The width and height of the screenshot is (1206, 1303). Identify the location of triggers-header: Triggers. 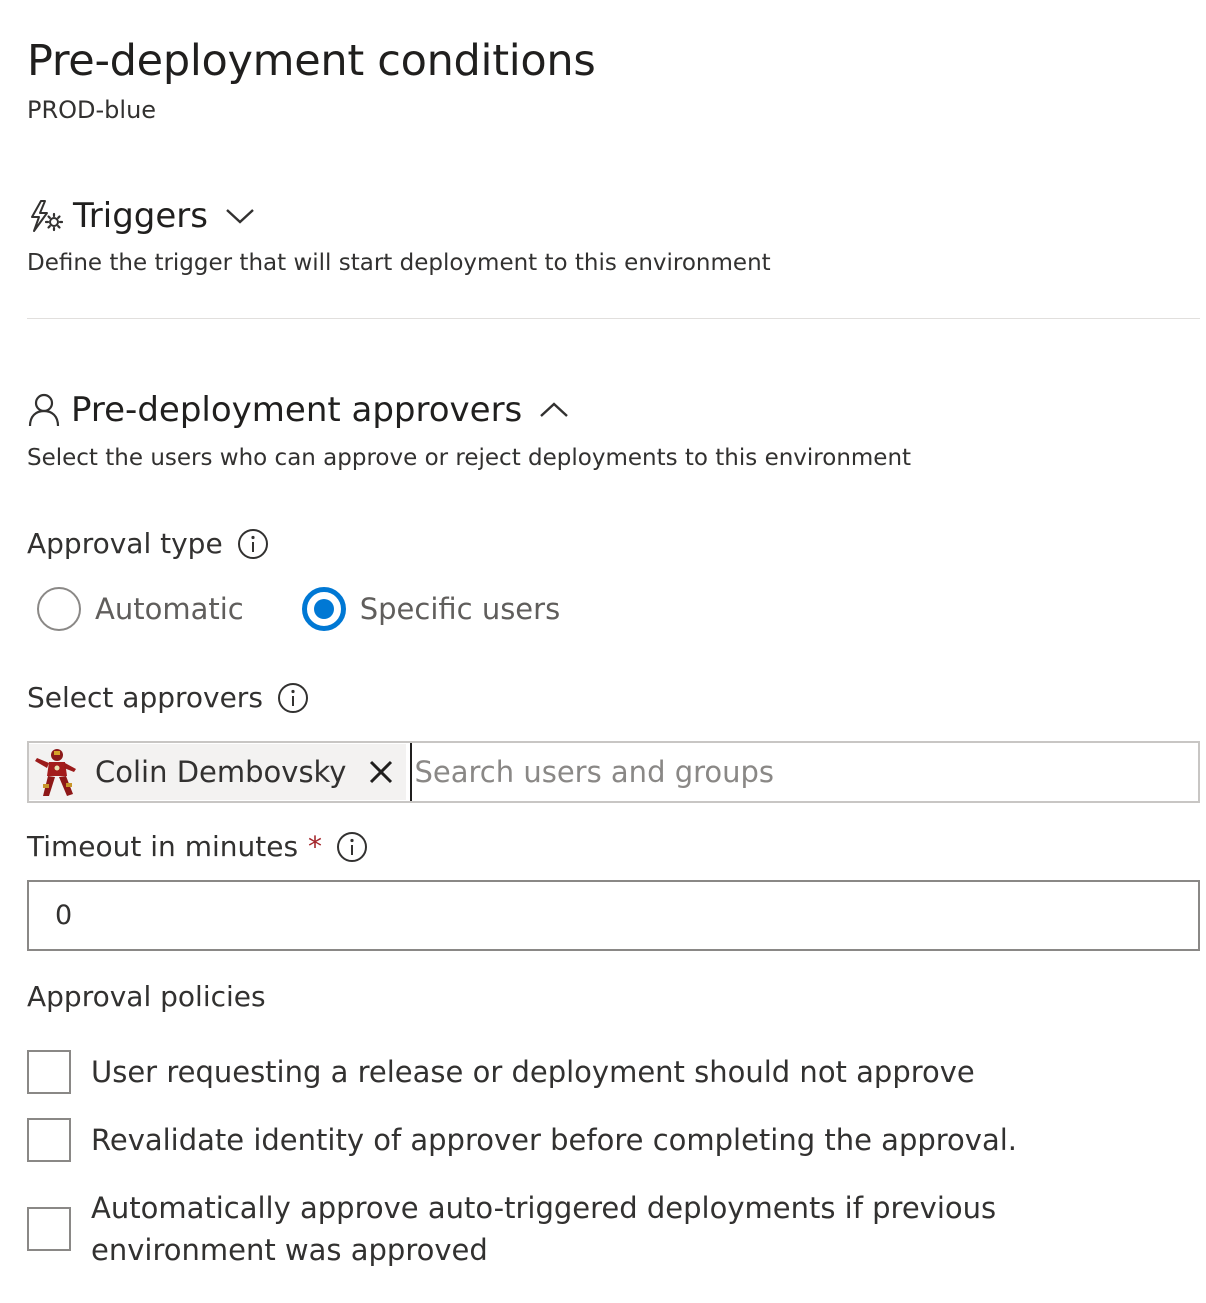
(141, 216).